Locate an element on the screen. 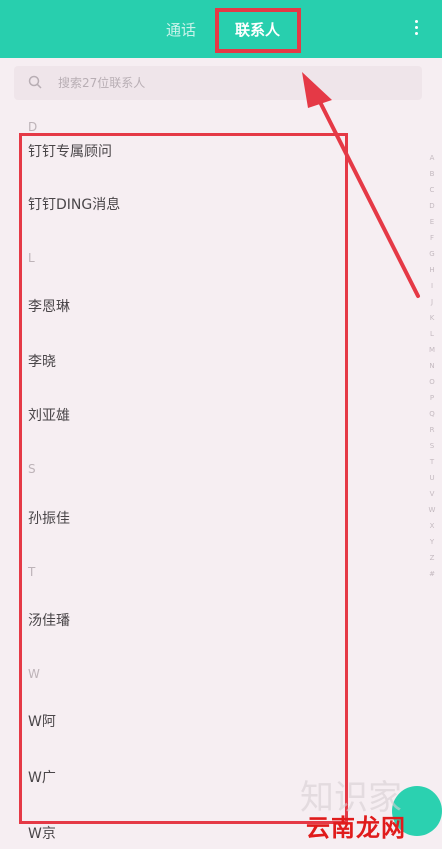 This screenshot has height=849, width=442. watermark-brand: 云南龙网 is located at coordinates (356, 828).